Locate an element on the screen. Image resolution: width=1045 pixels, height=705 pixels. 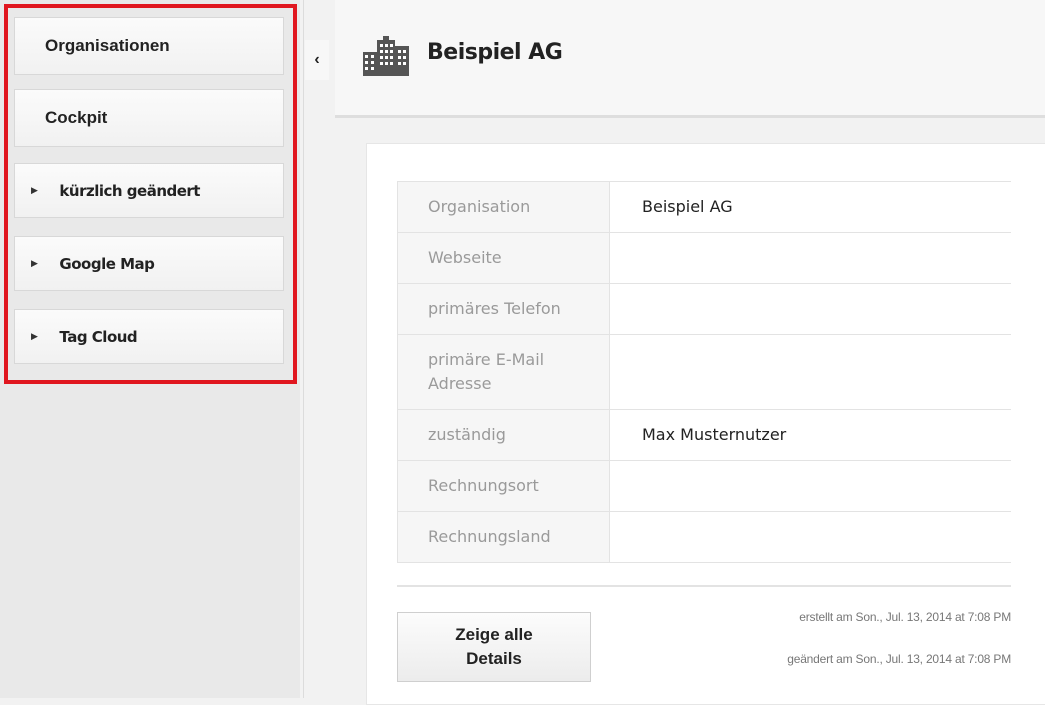
table-row: Organisation Beispiel AG is located at coordinates (704, 207).